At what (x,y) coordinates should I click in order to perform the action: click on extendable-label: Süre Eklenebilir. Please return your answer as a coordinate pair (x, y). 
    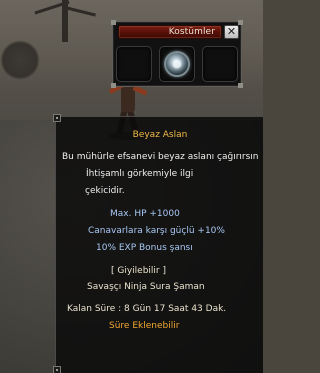
    Looking at the image, I should click on (144, 326).